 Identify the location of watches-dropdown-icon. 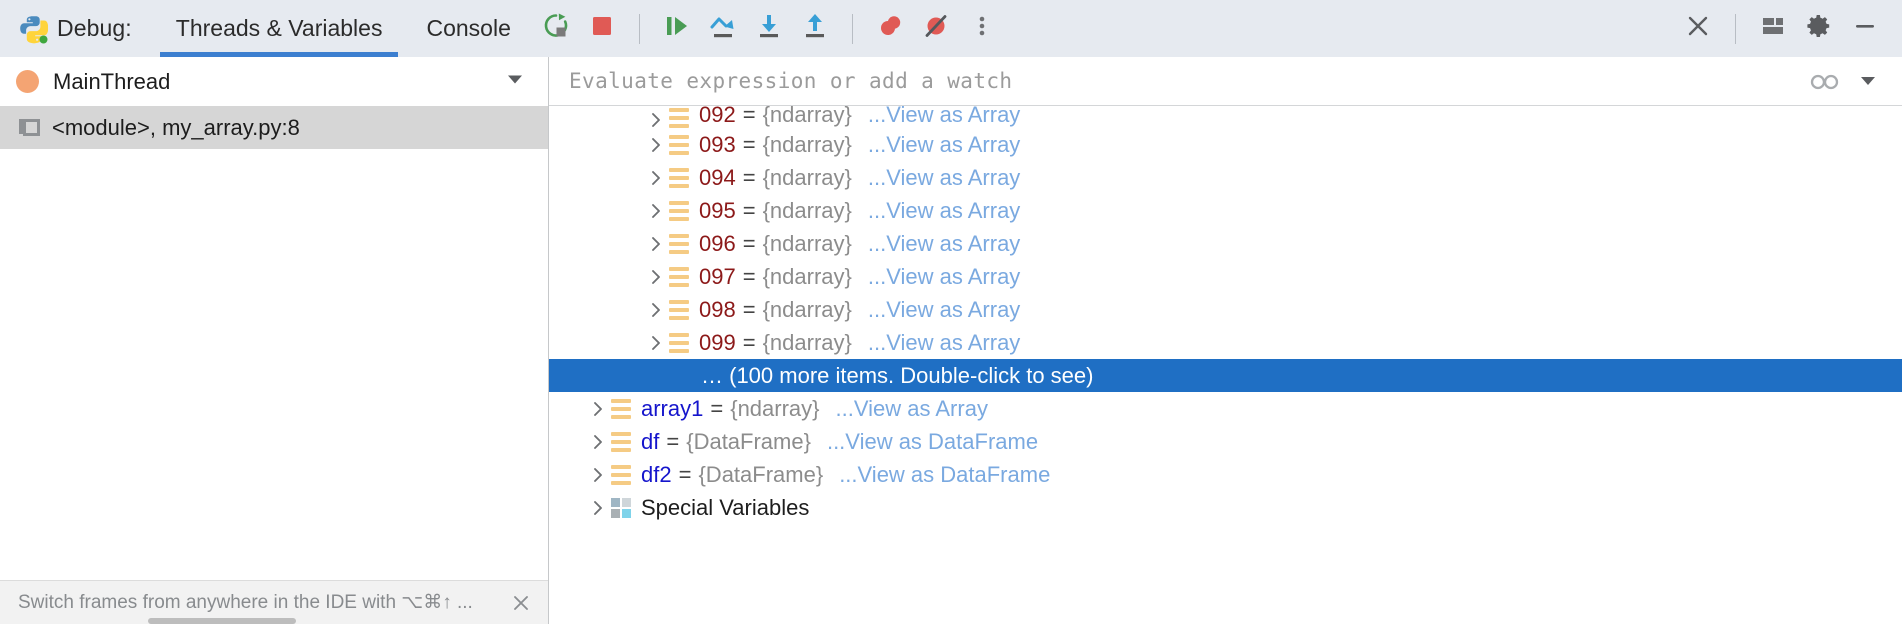
(1868, 81).